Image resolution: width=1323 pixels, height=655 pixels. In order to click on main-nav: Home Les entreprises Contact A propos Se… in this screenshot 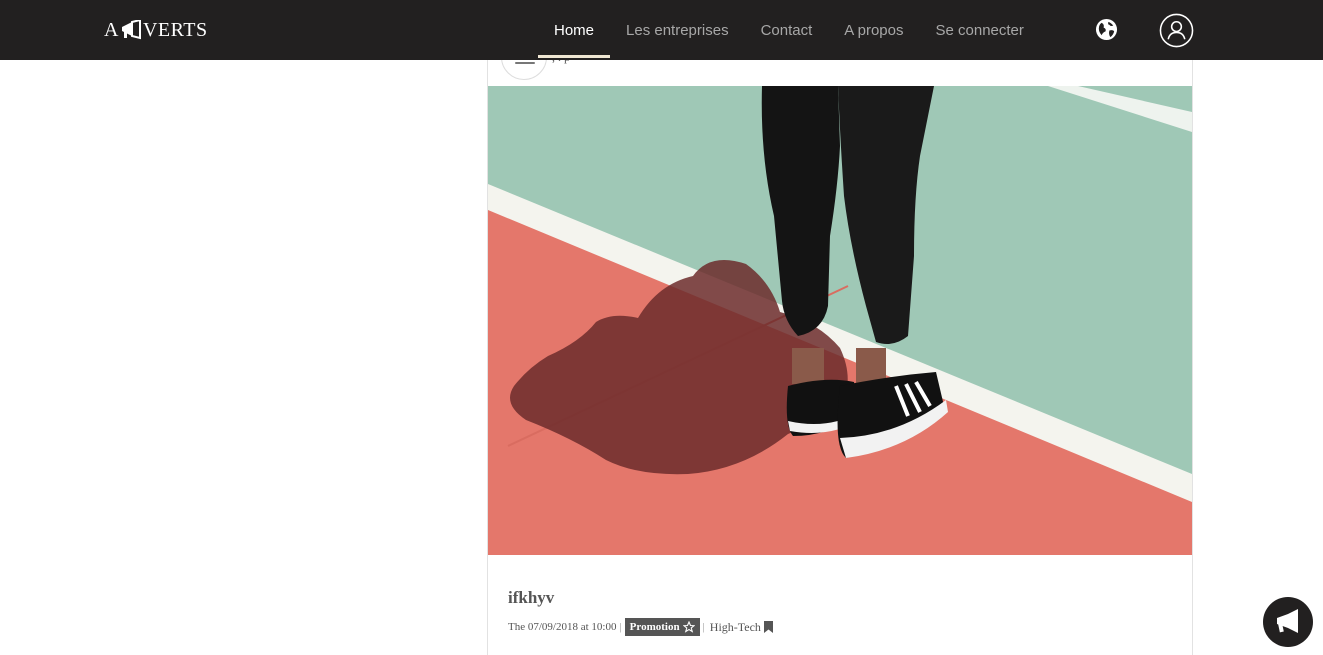, I will do `click(789, 30)`.